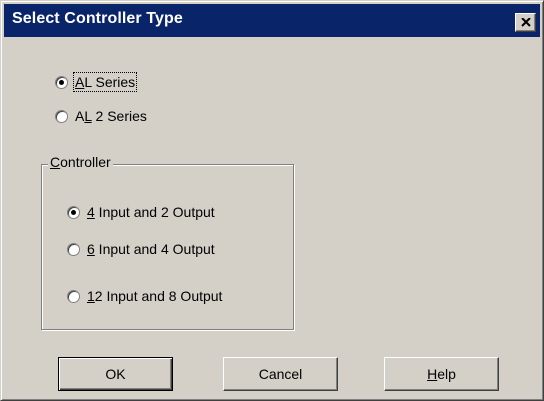 This screenshot has width=544, height=401. I want to click on radio-12-input-8-output: 12 Input and 8 Output, so click(144, 296).